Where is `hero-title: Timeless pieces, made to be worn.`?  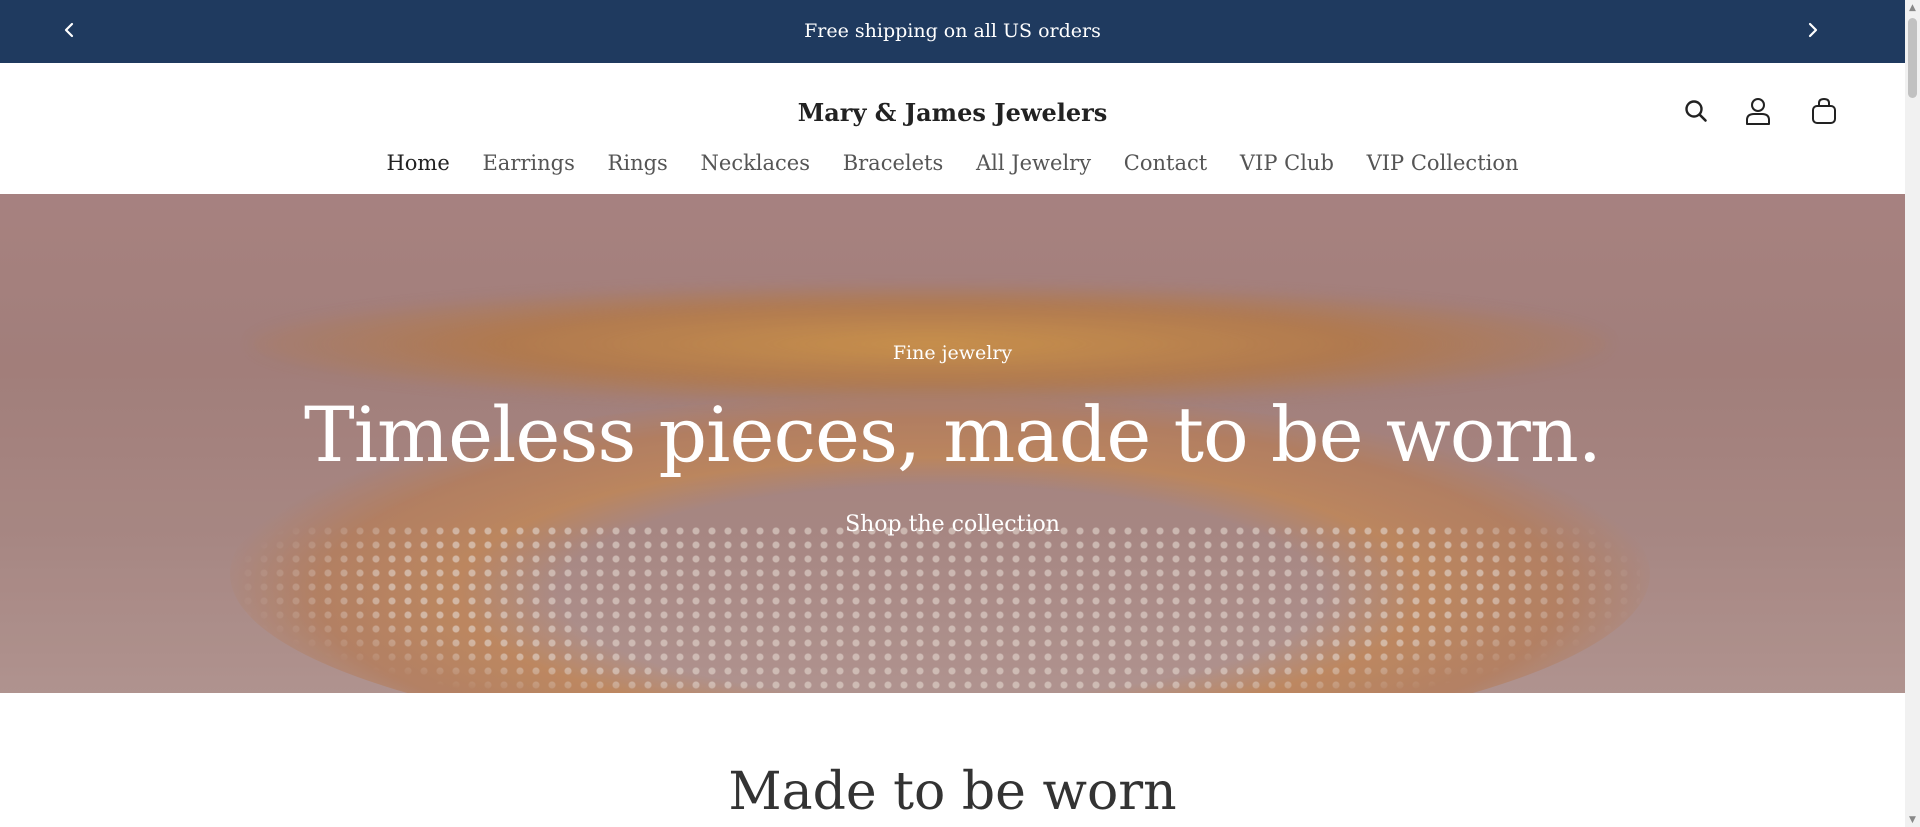
hero-title: Timeless pieces, made to be worn. is located at coordinates (953, 434).